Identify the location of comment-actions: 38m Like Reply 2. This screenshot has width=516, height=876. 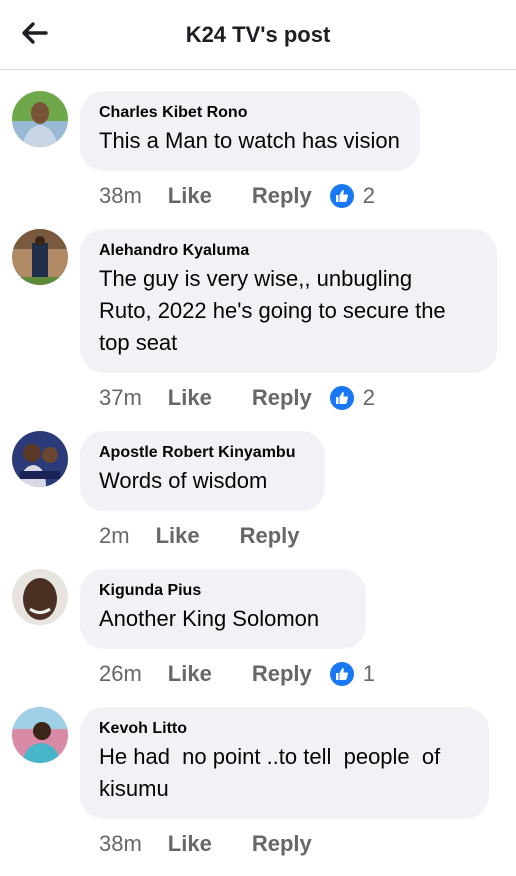
(237, 196).